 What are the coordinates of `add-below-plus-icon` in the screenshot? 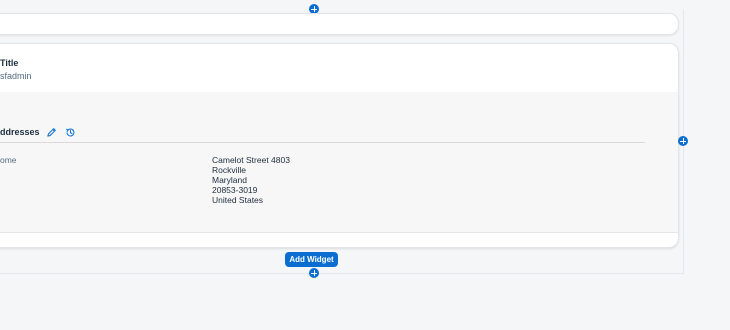 It's located at (314, 273).